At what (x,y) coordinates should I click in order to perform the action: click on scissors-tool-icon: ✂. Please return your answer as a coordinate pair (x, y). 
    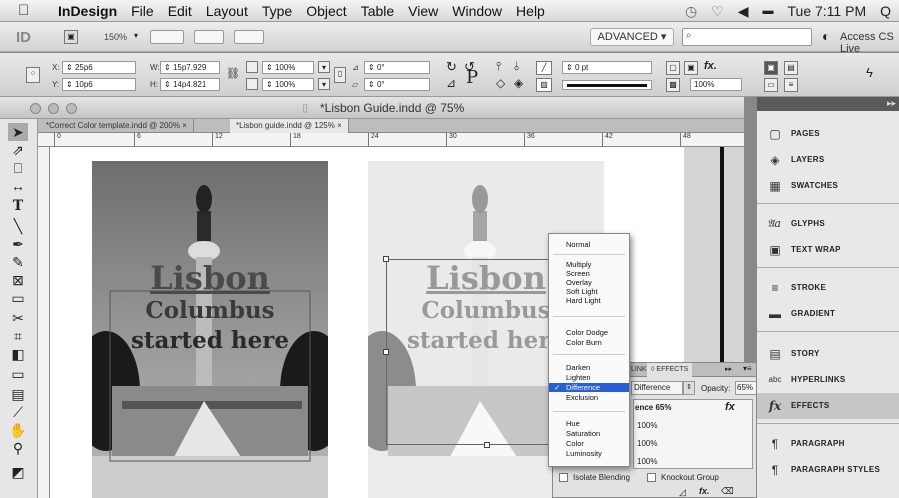
    Looking at the image, I should click on (18, 318).